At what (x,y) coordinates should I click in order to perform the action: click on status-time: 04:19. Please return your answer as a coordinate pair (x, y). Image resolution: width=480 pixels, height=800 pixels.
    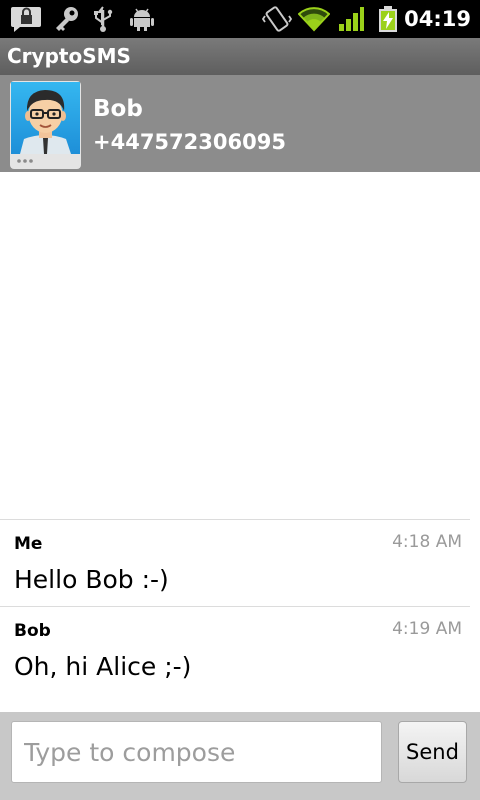
    Looking at the image, I should click on (437, 19).